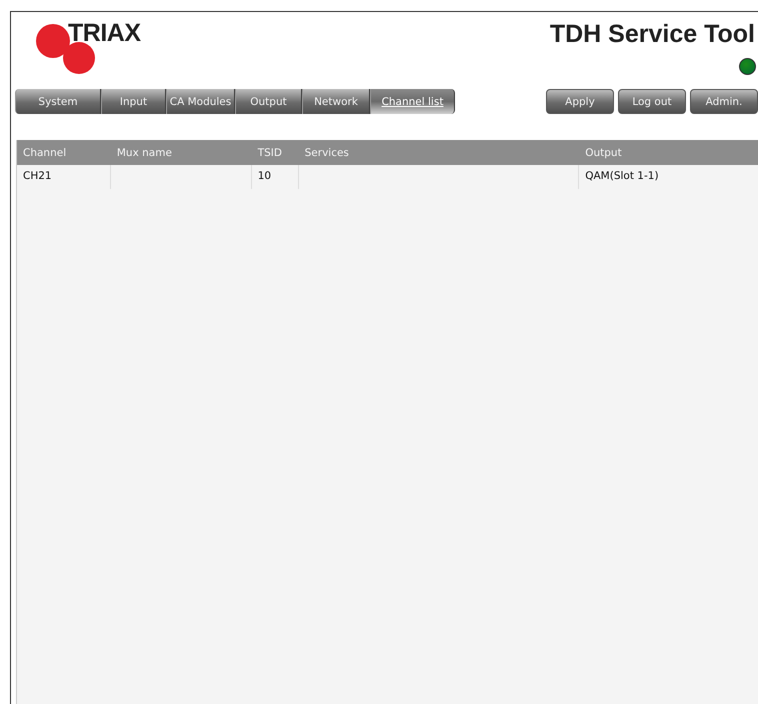 The height and width of the screenshot is (704, 758). I want to click on table-cell-text: QAM(Slot 1-1), so click(622, 176).